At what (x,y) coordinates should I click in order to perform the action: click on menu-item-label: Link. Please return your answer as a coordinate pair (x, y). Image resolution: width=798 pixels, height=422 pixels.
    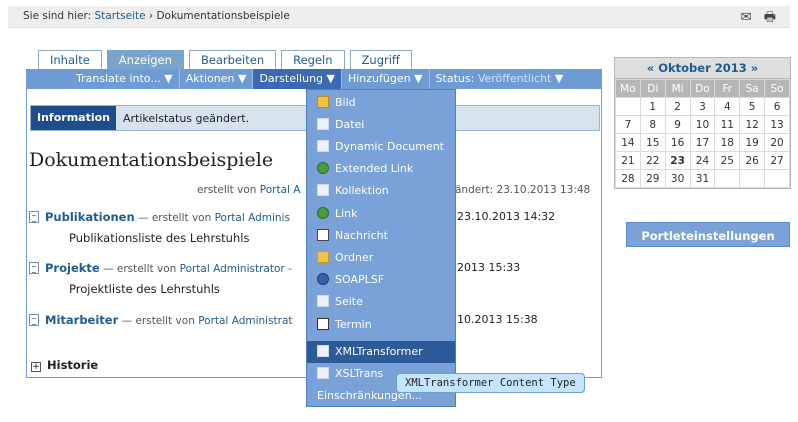
    Looking at the image, I should click on (346, 213).